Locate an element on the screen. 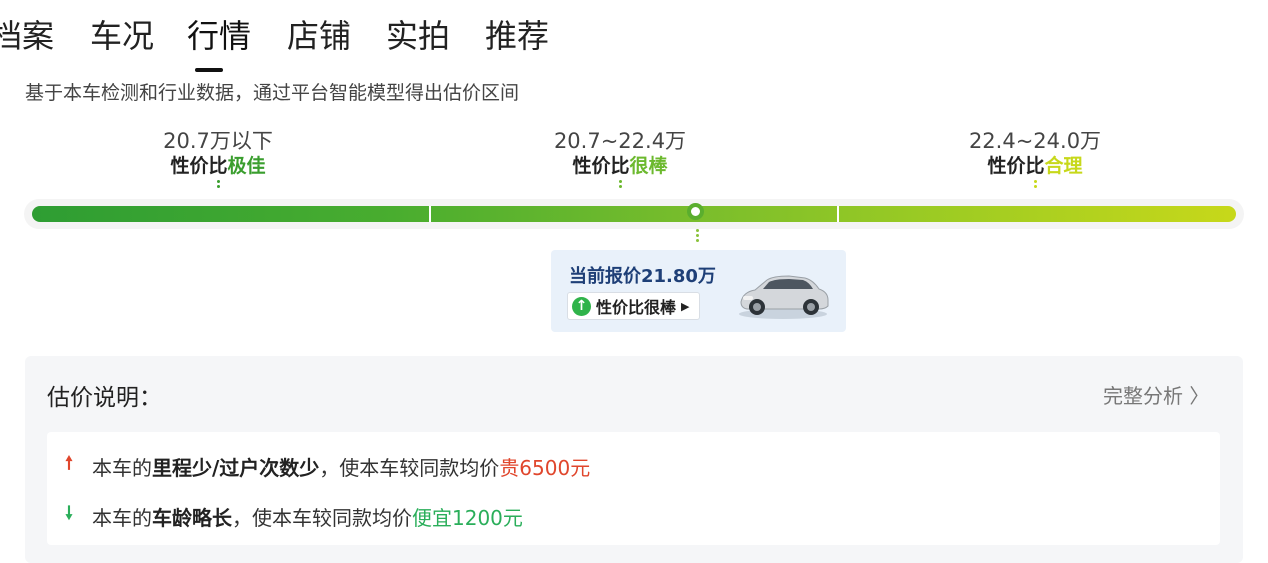  valuation-description: 基于本车检测和行业数据，通过平台智能模型得出估价区间 is located at coordinates (272, 93).